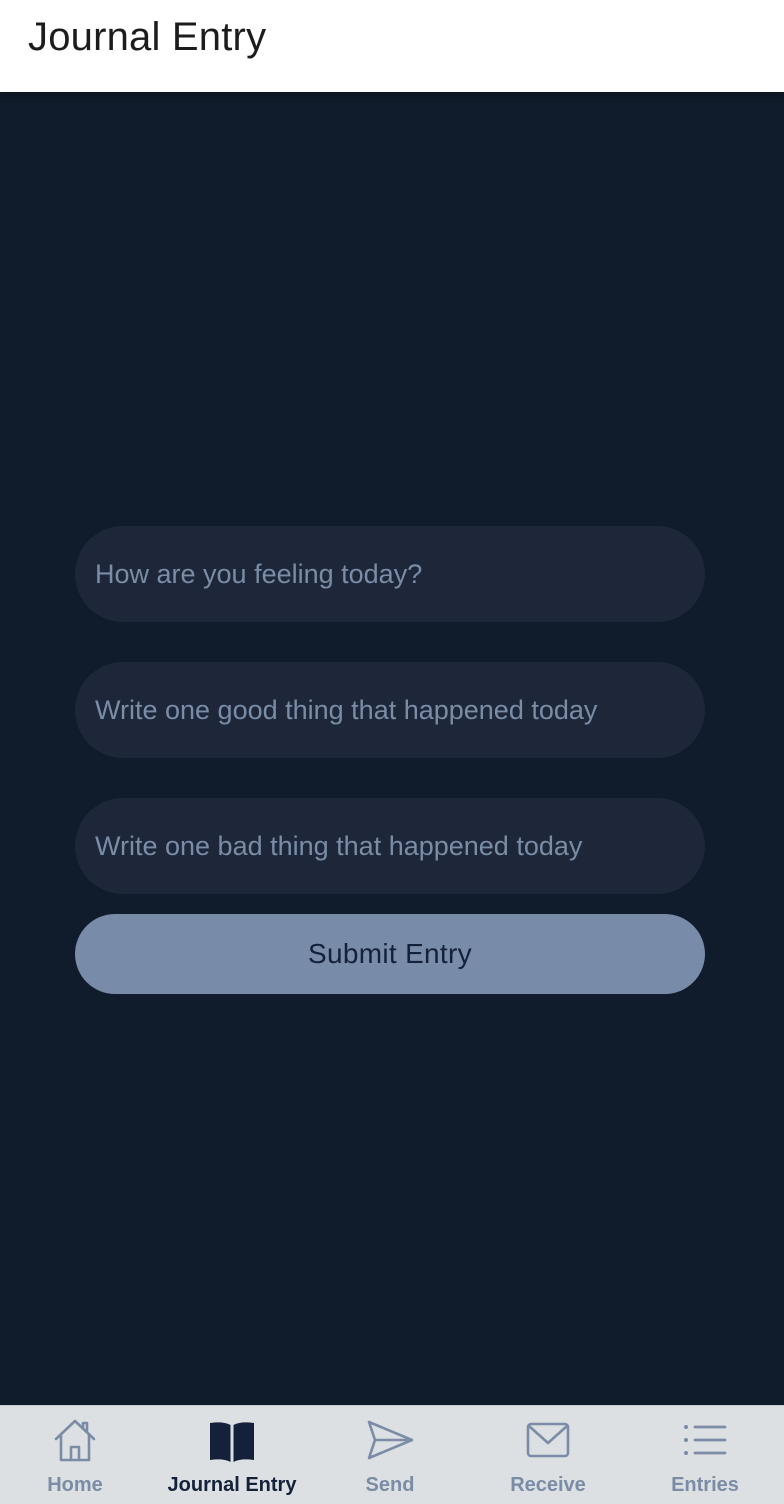 This screenshot has width=784, height=1504. Describe the element at coordinates (392, 46) in the screenshot. I see `app-header: Journal Entry` at that location.